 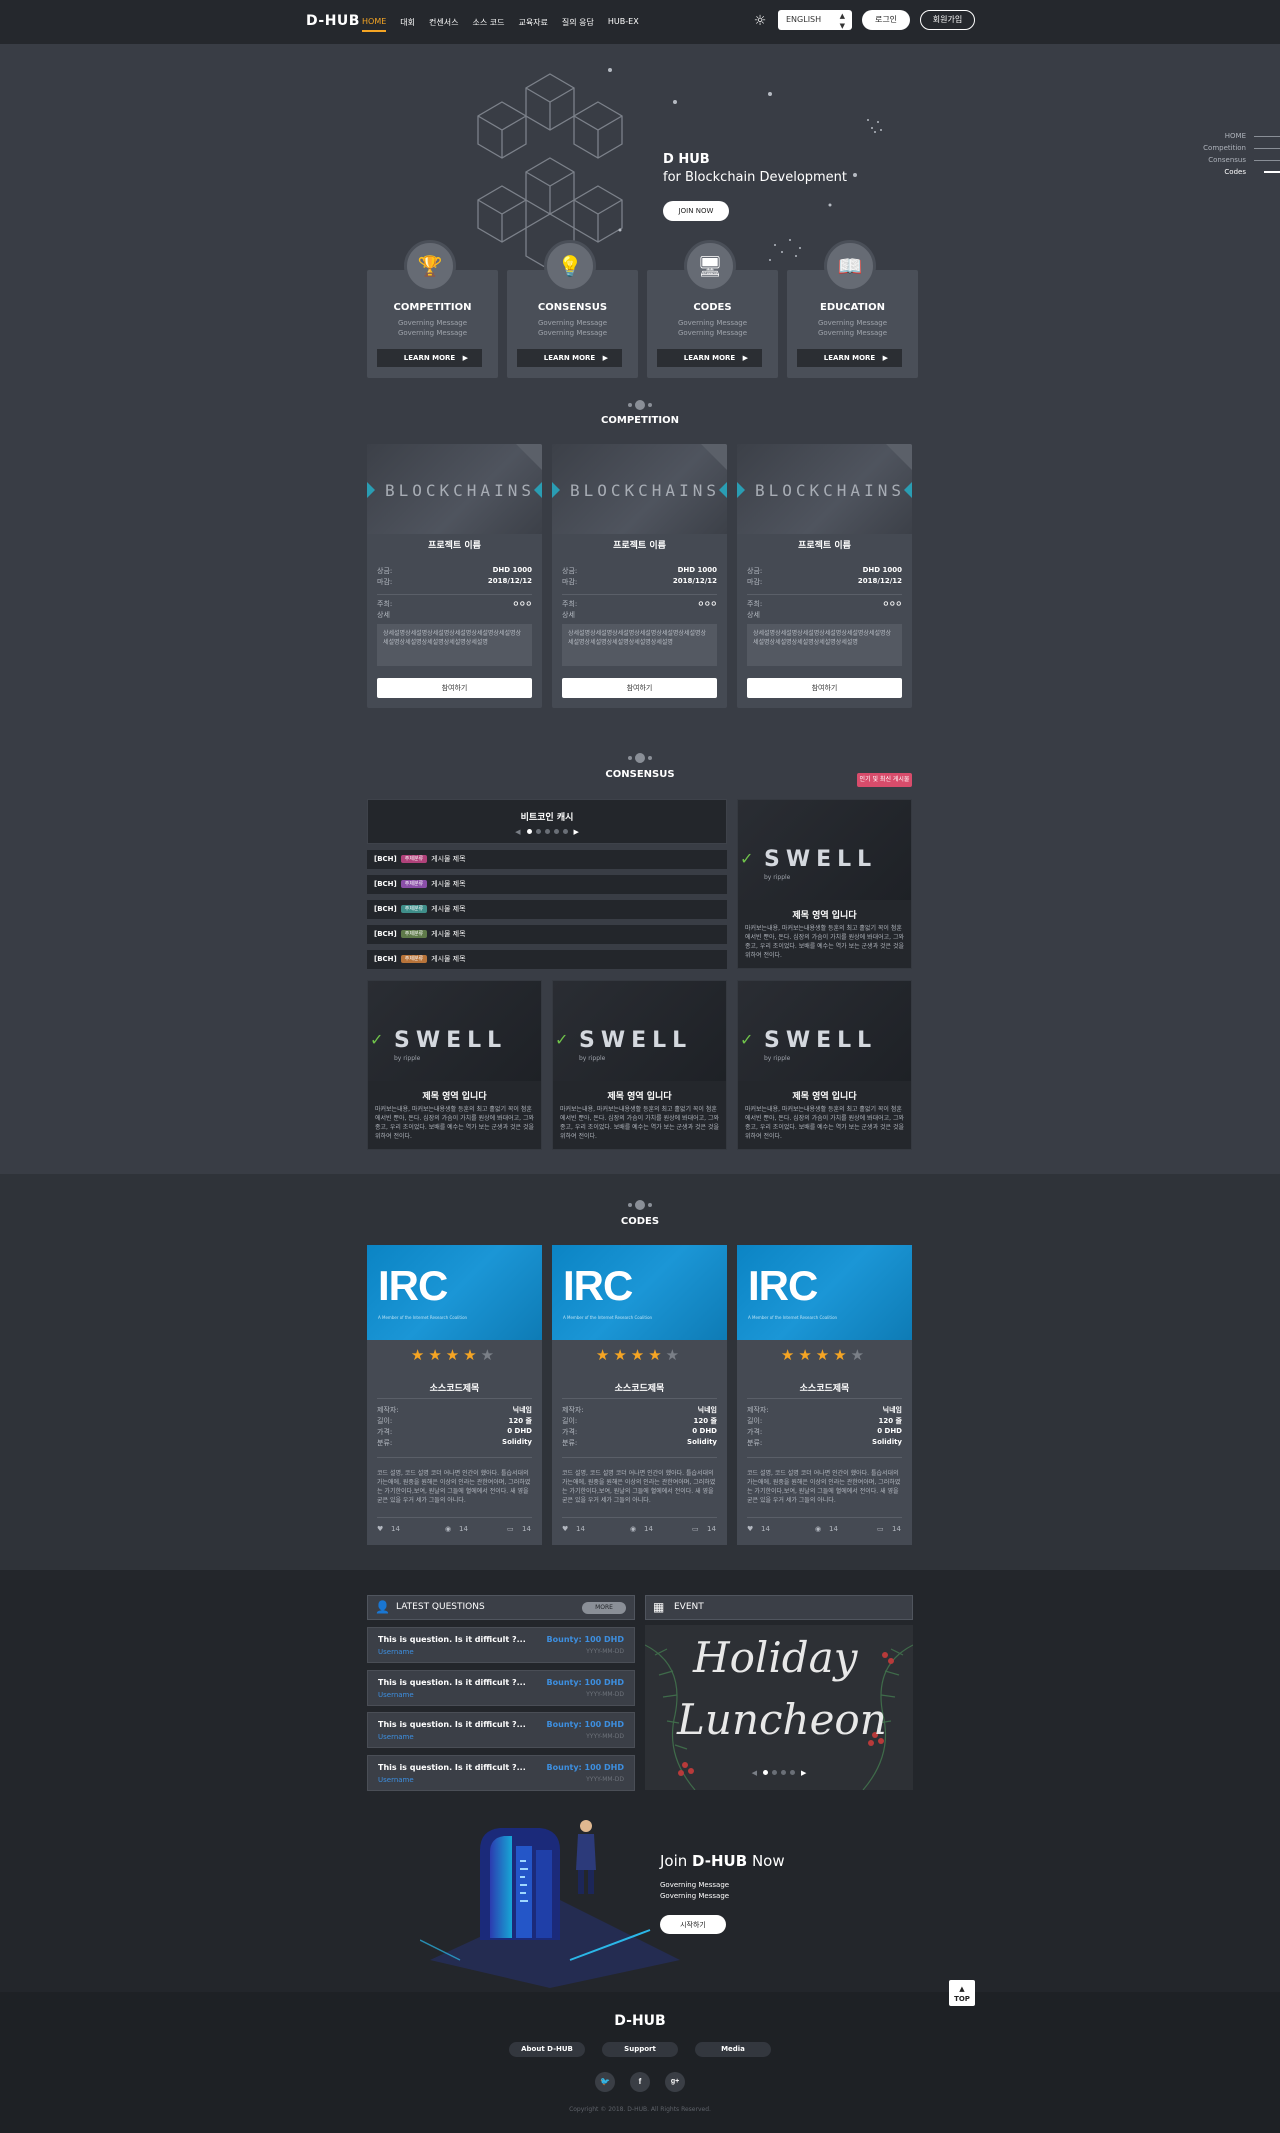 What do you see at coordinates (570, 582) in the screenshot?
I see `deadline-label: 마감:` at bounding box center [570, 582].